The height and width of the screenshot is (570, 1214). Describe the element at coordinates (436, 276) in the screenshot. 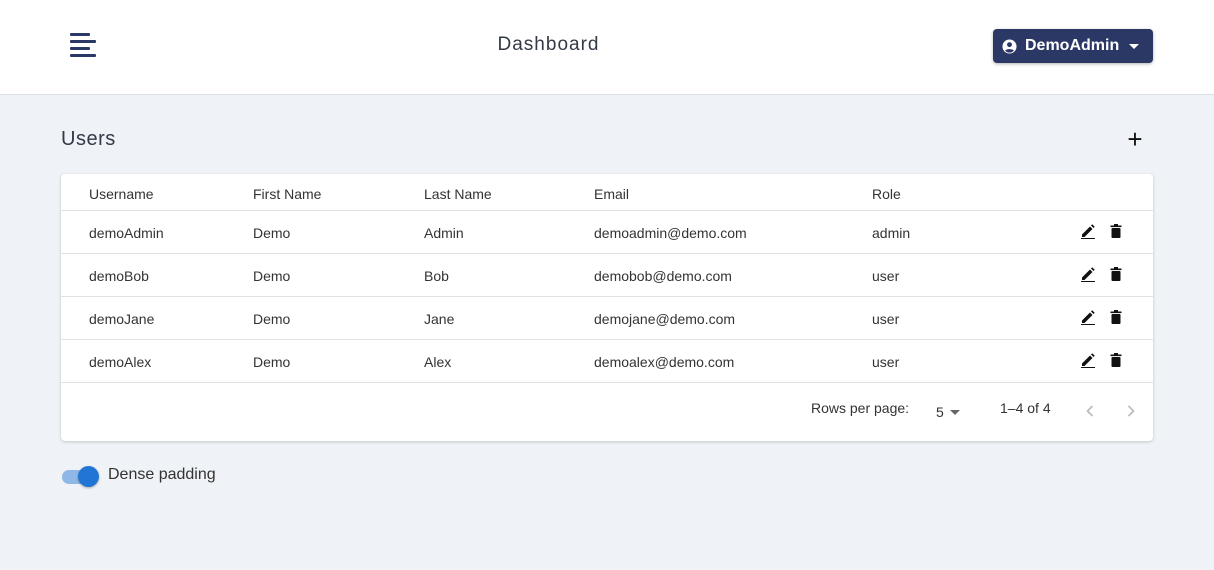

I see `cell-last-name: Bob` at that location.